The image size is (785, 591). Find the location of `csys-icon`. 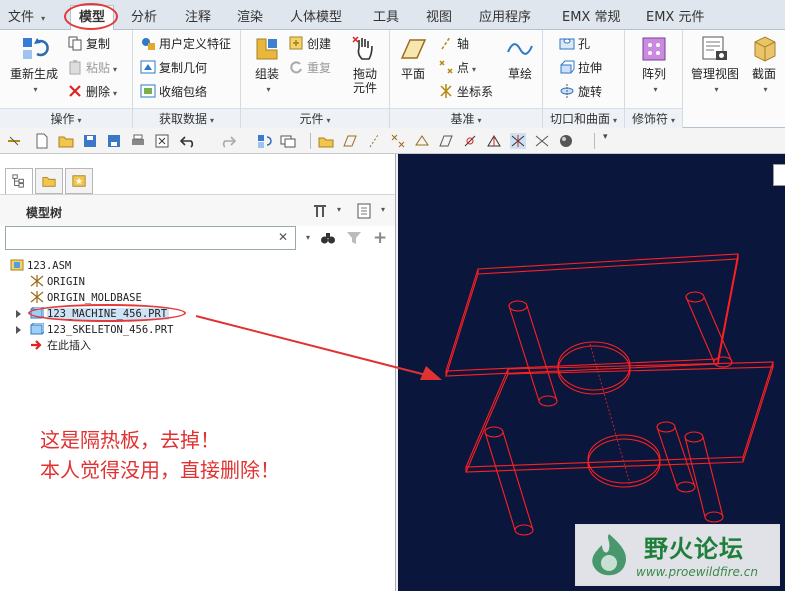

csys-icon is located at coordinates (37, 297).